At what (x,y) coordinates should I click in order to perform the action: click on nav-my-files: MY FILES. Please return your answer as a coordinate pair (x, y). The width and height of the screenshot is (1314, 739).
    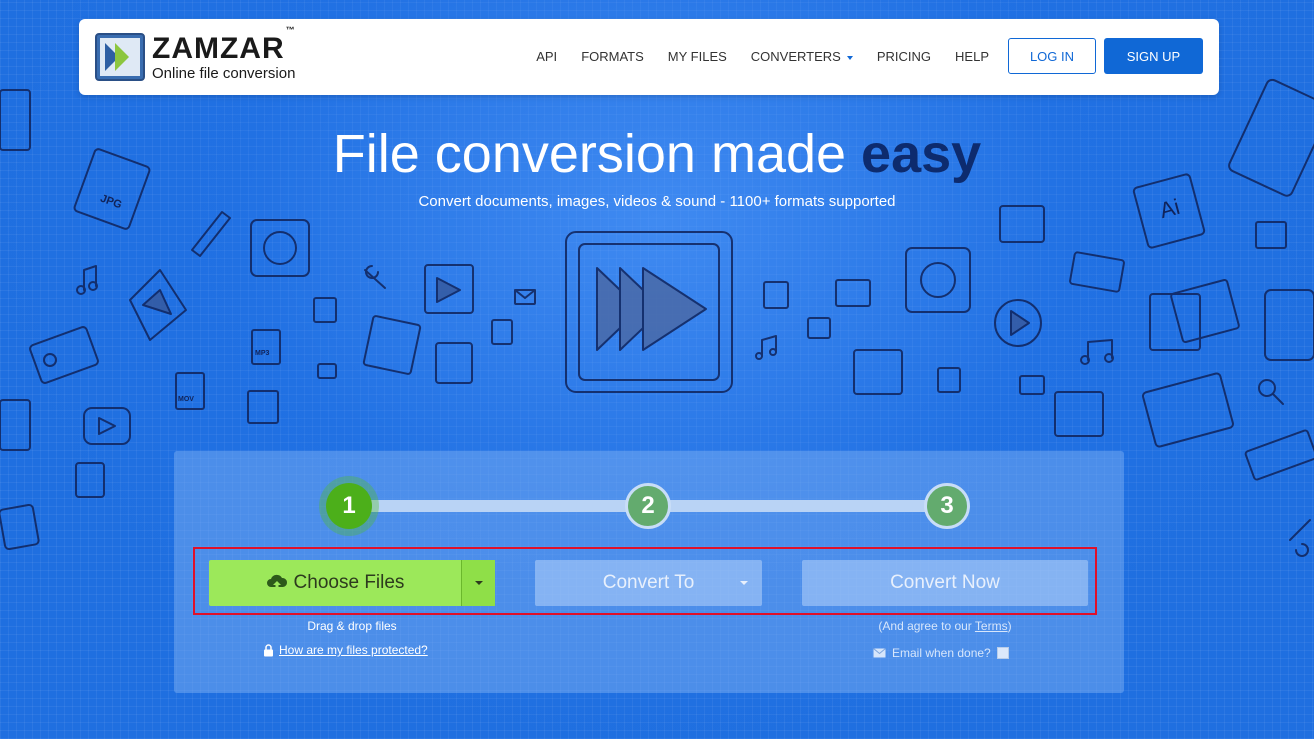
    Looking at the image, I should click on (697, 56).